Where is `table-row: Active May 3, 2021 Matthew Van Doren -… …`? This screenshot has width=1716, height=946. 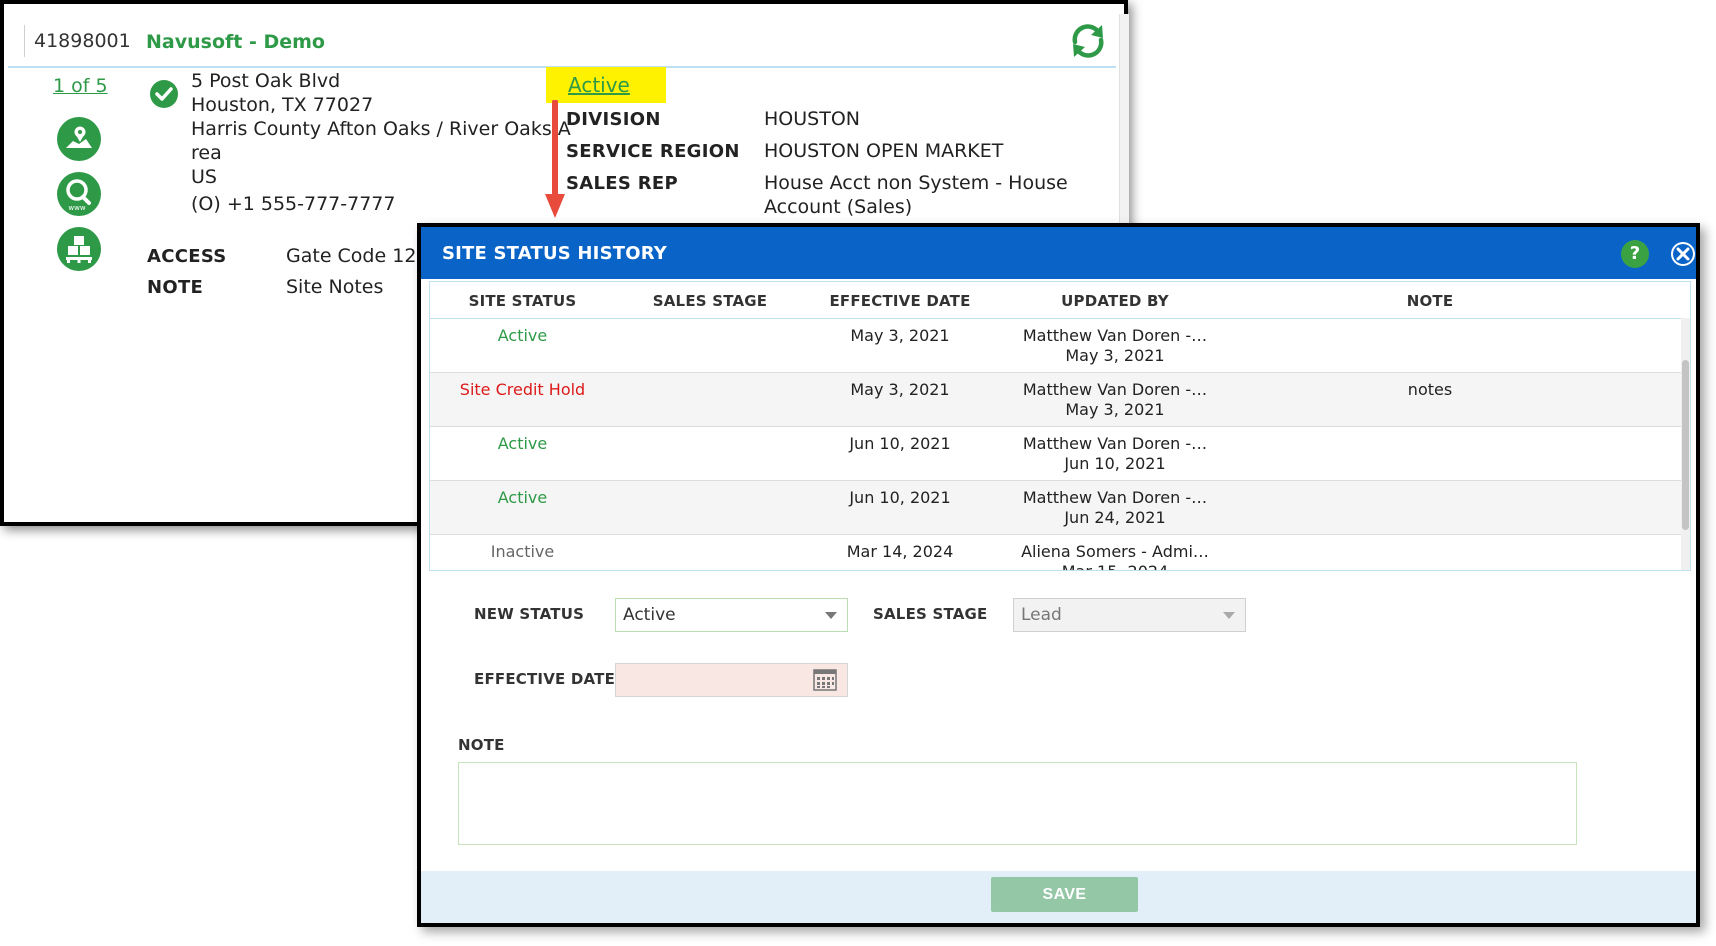
table-row: Active May 3, 2021 Matthew Van Doren -… … is located at coordinates (1056, 346).